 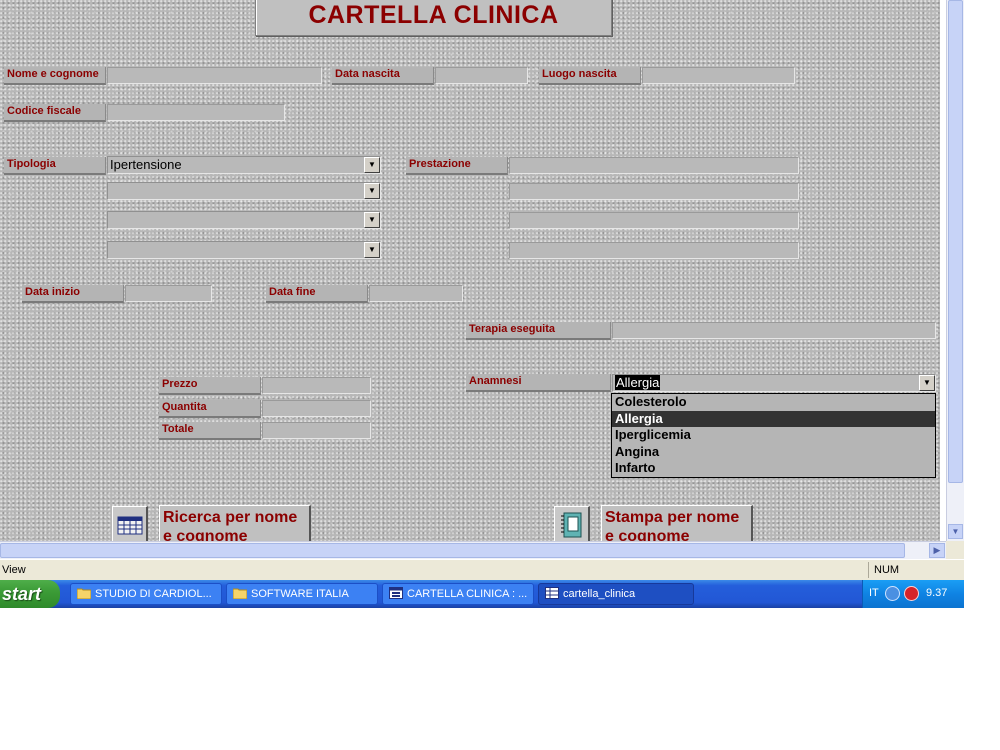 I want to click on nome-field, so click(x=214, y=75).